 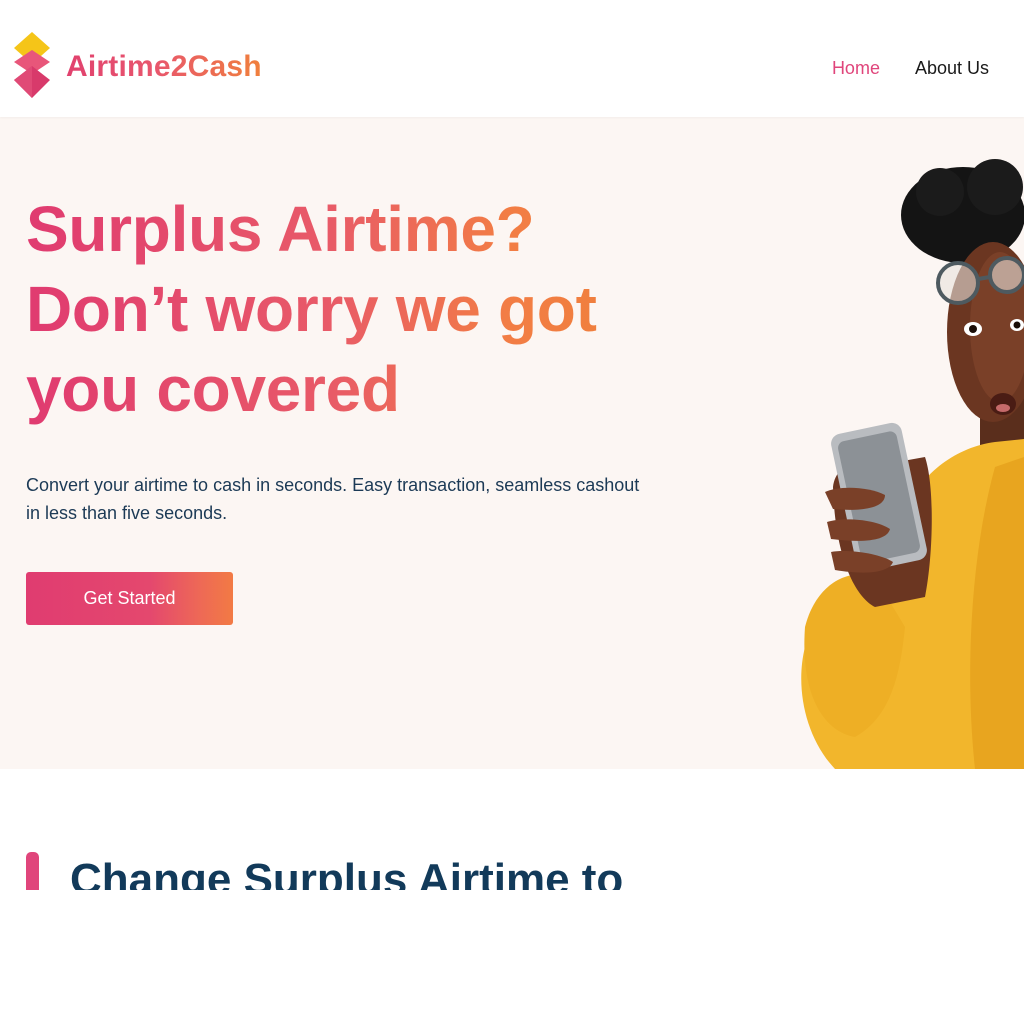 What do you see at coordinates (856, 68) in the screenshot?
I see `nav-home-link: Home` at bounding box center [856, 68].